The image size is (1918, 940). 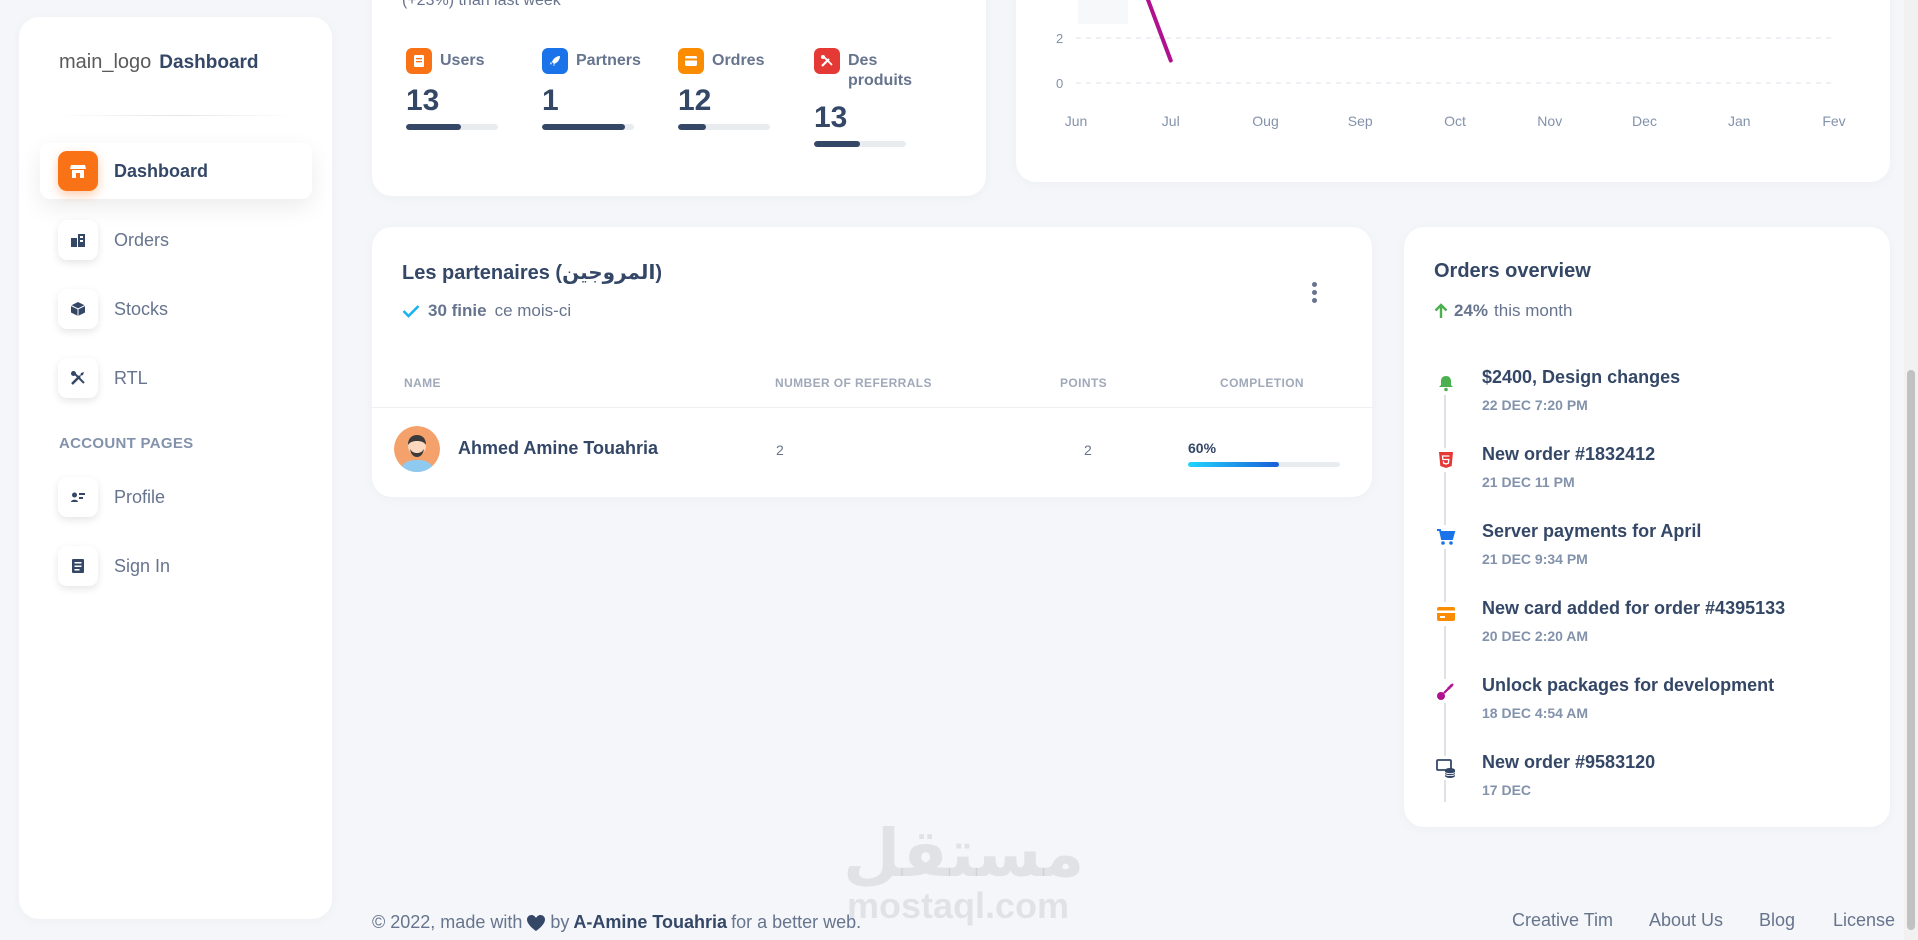 I want to click on stat-label: Des produits, so click(x=880, y=70).